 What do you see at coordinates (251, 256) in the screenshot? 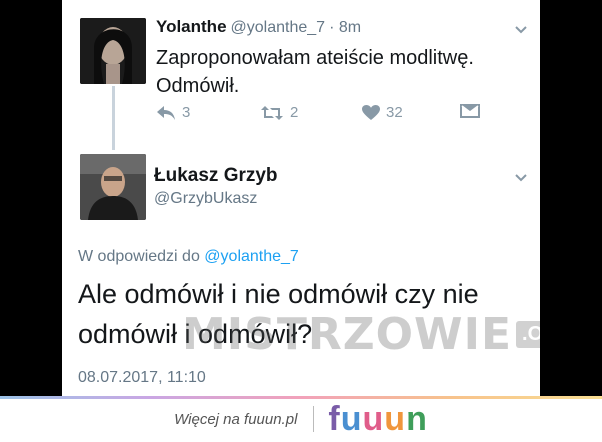
I see `reply-mention-link: @yolanthe_7` at bounding box center [251, 256].